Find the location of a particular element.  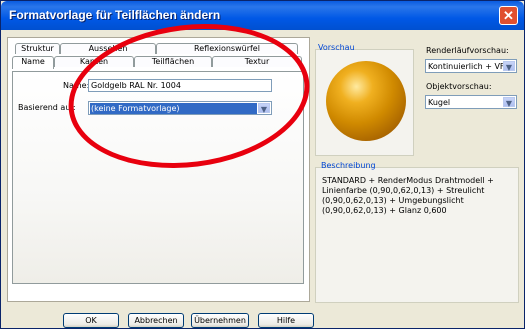

tab-name: Name is located at coordinates (33, 62).